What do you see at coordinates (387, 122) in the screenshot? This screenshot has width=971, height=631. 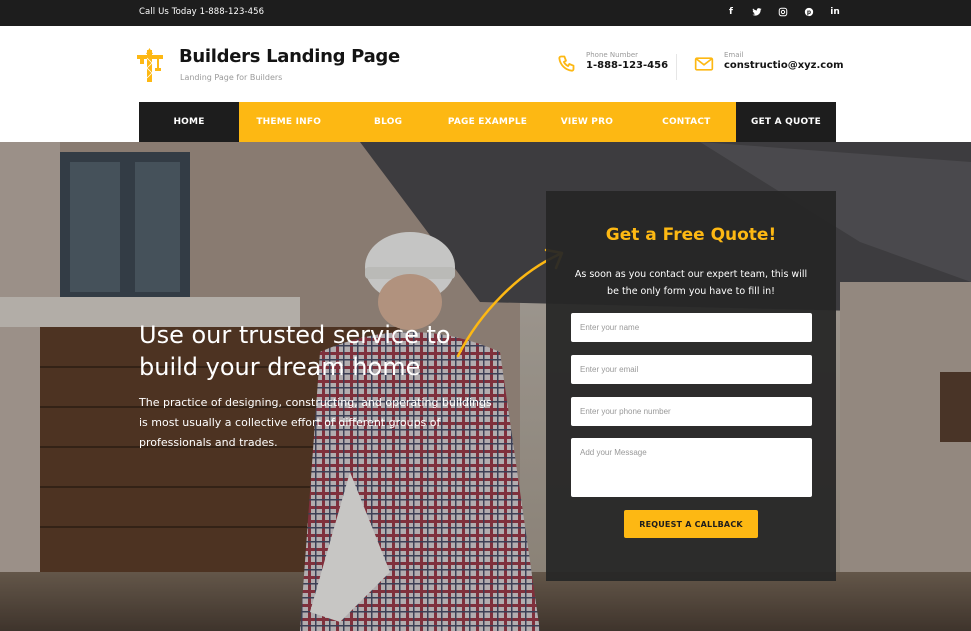 I see `nav-blog: BLOG` at bounding box center [387, 122].